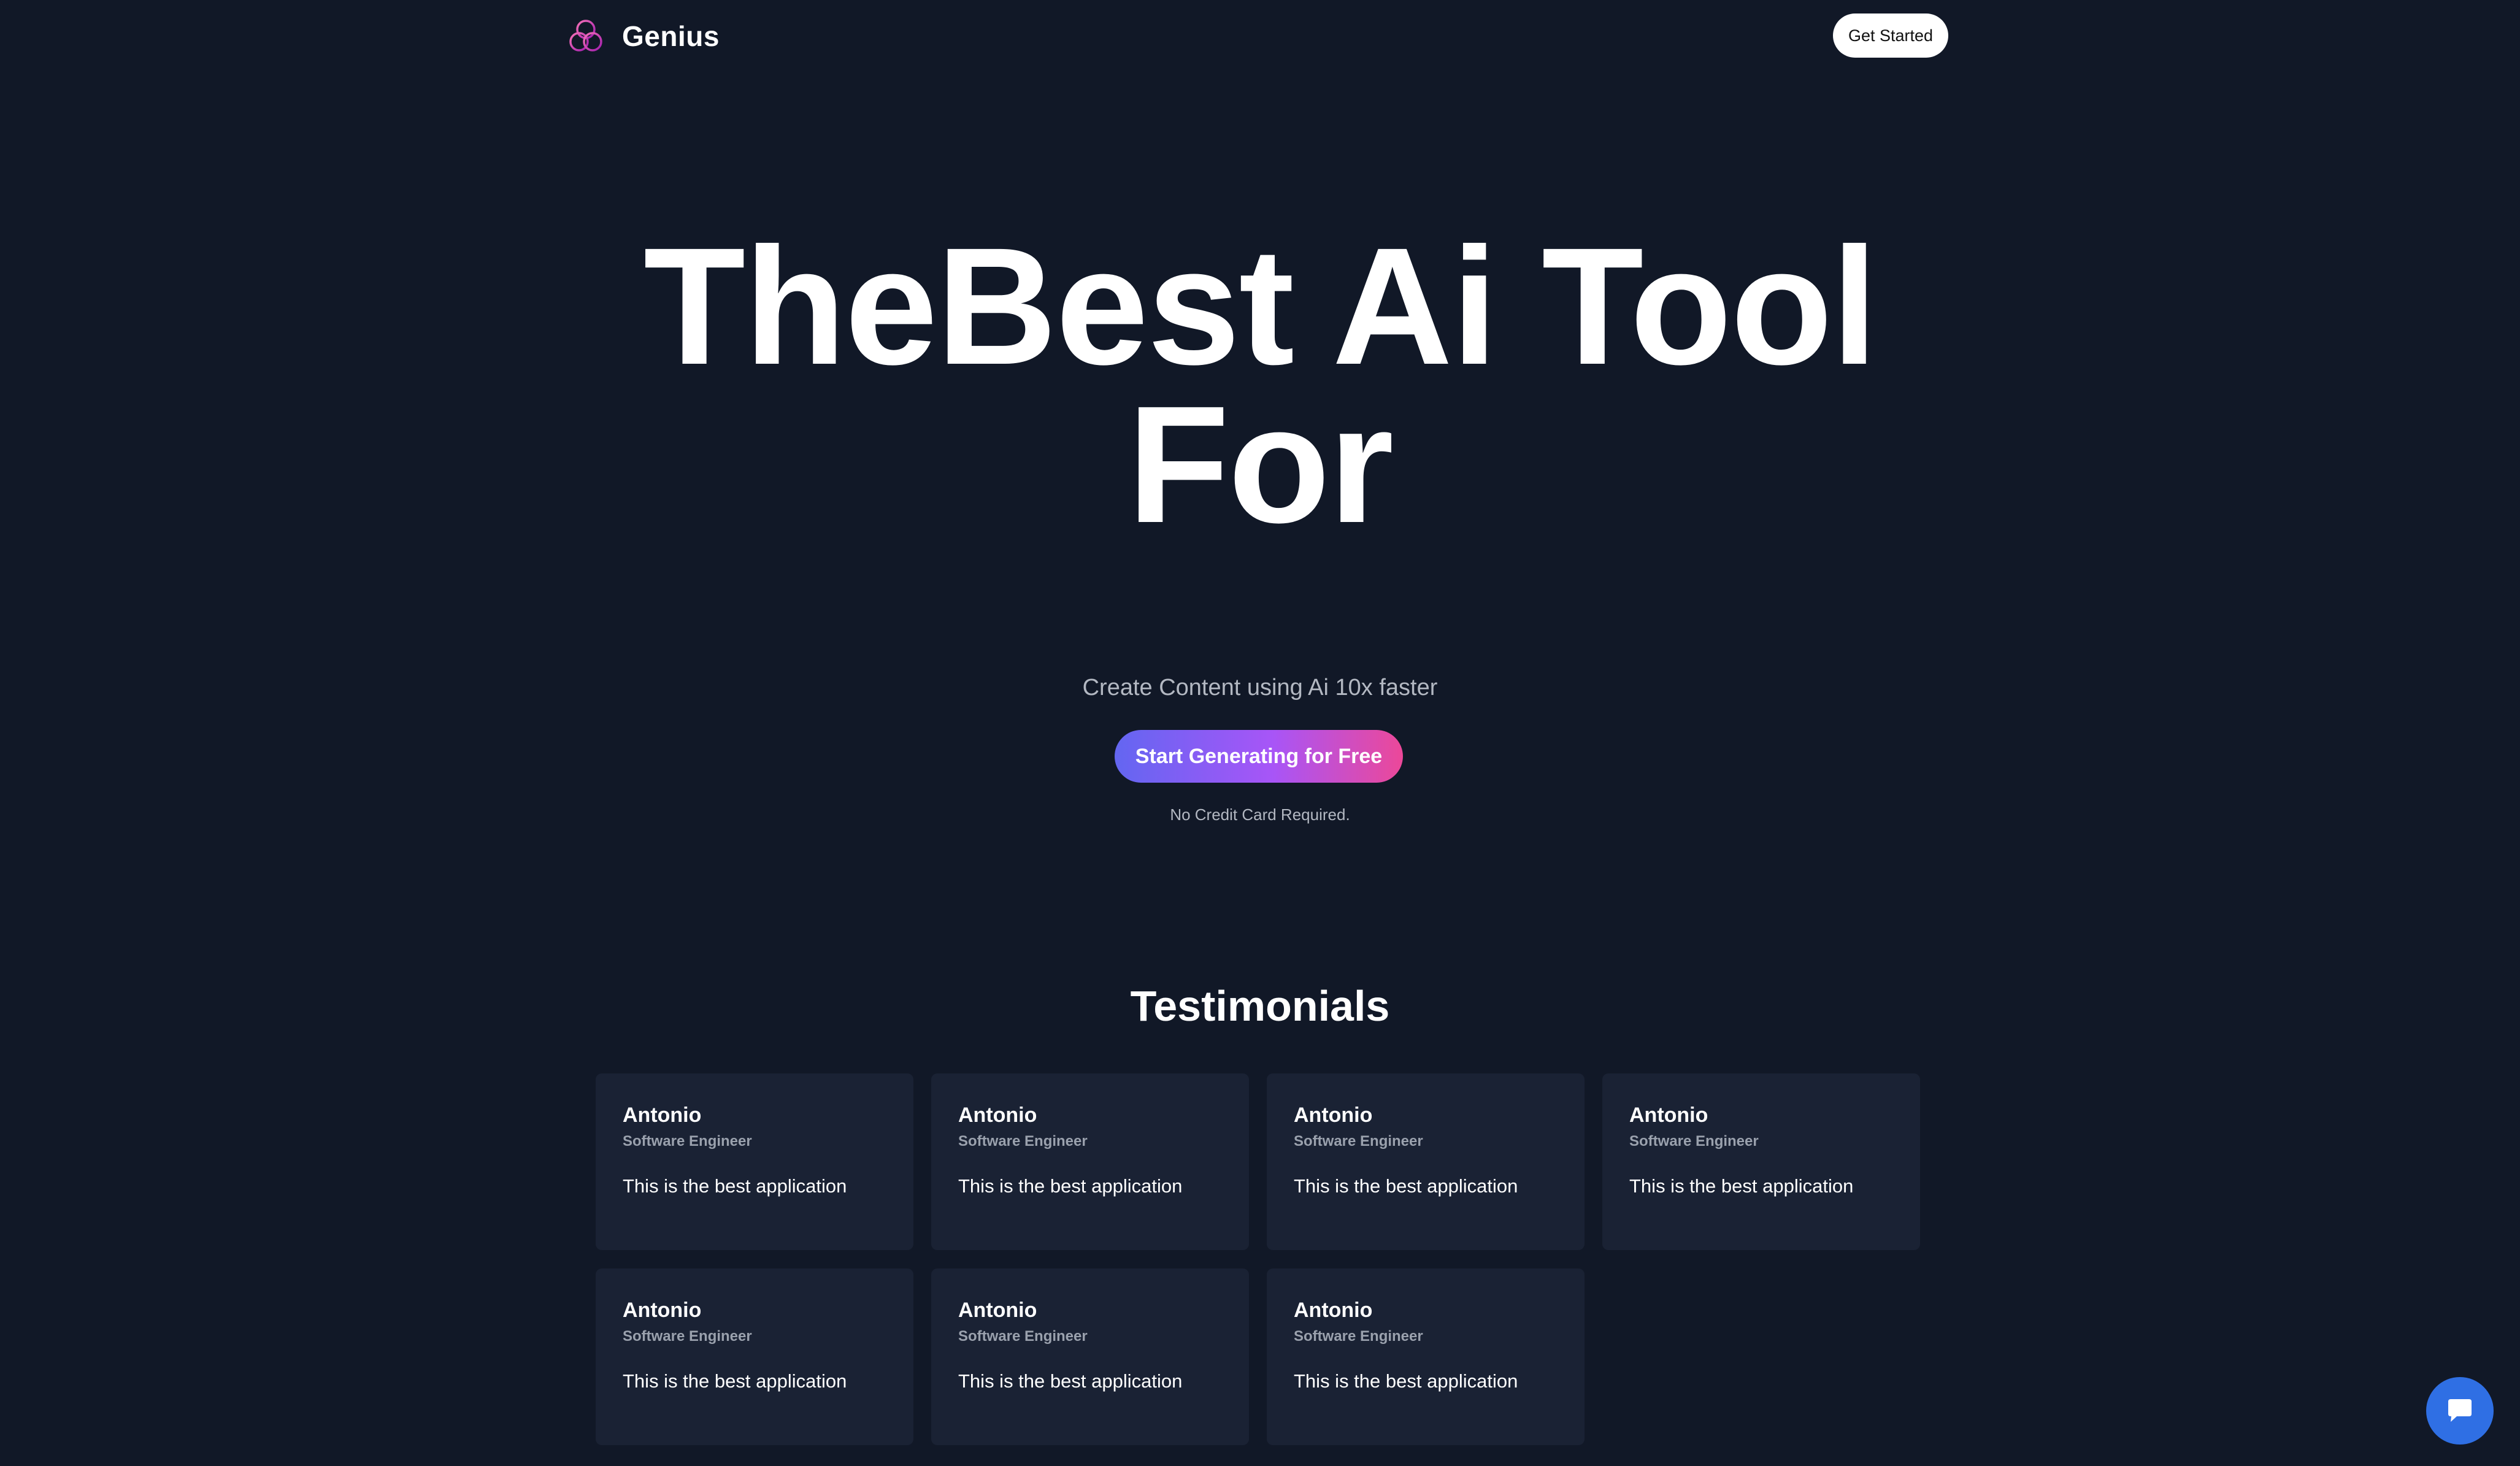 Image resolution: width=2520 pixels, height=1466 pixels. Describe the element at coordinates (1260, 1006) in the screenshot. I see `testimonials-heading: Testimonials` at that location.